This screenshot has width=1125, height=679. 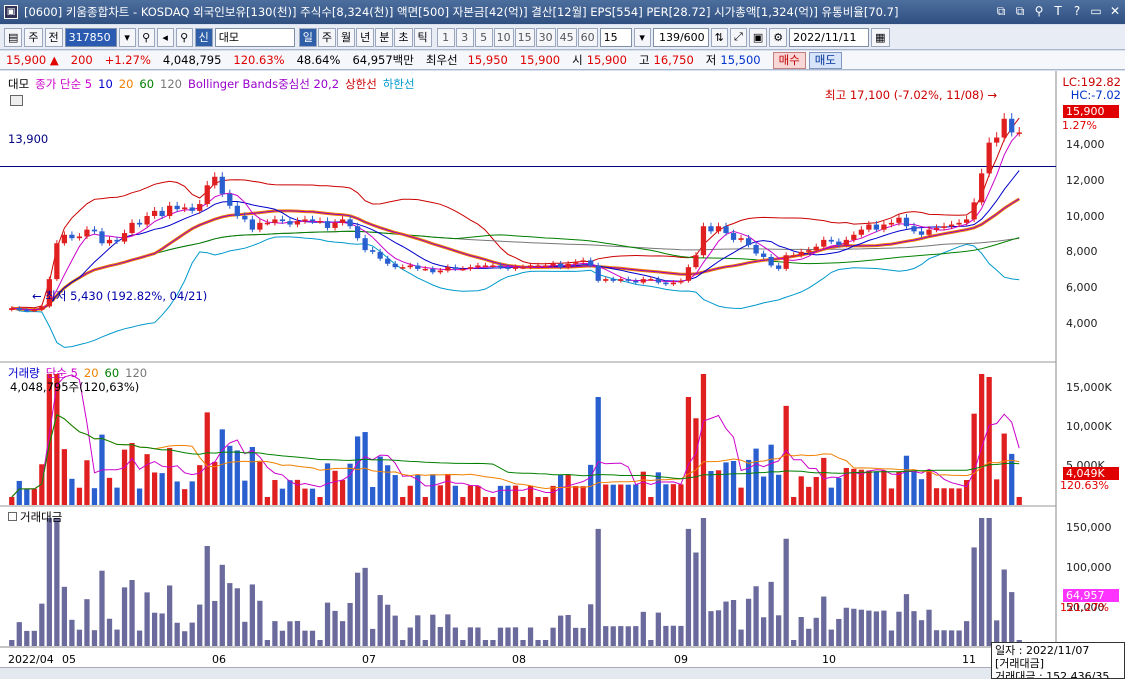 I want to click on date-field: 2022/11/11, so click(x=829, y=37).